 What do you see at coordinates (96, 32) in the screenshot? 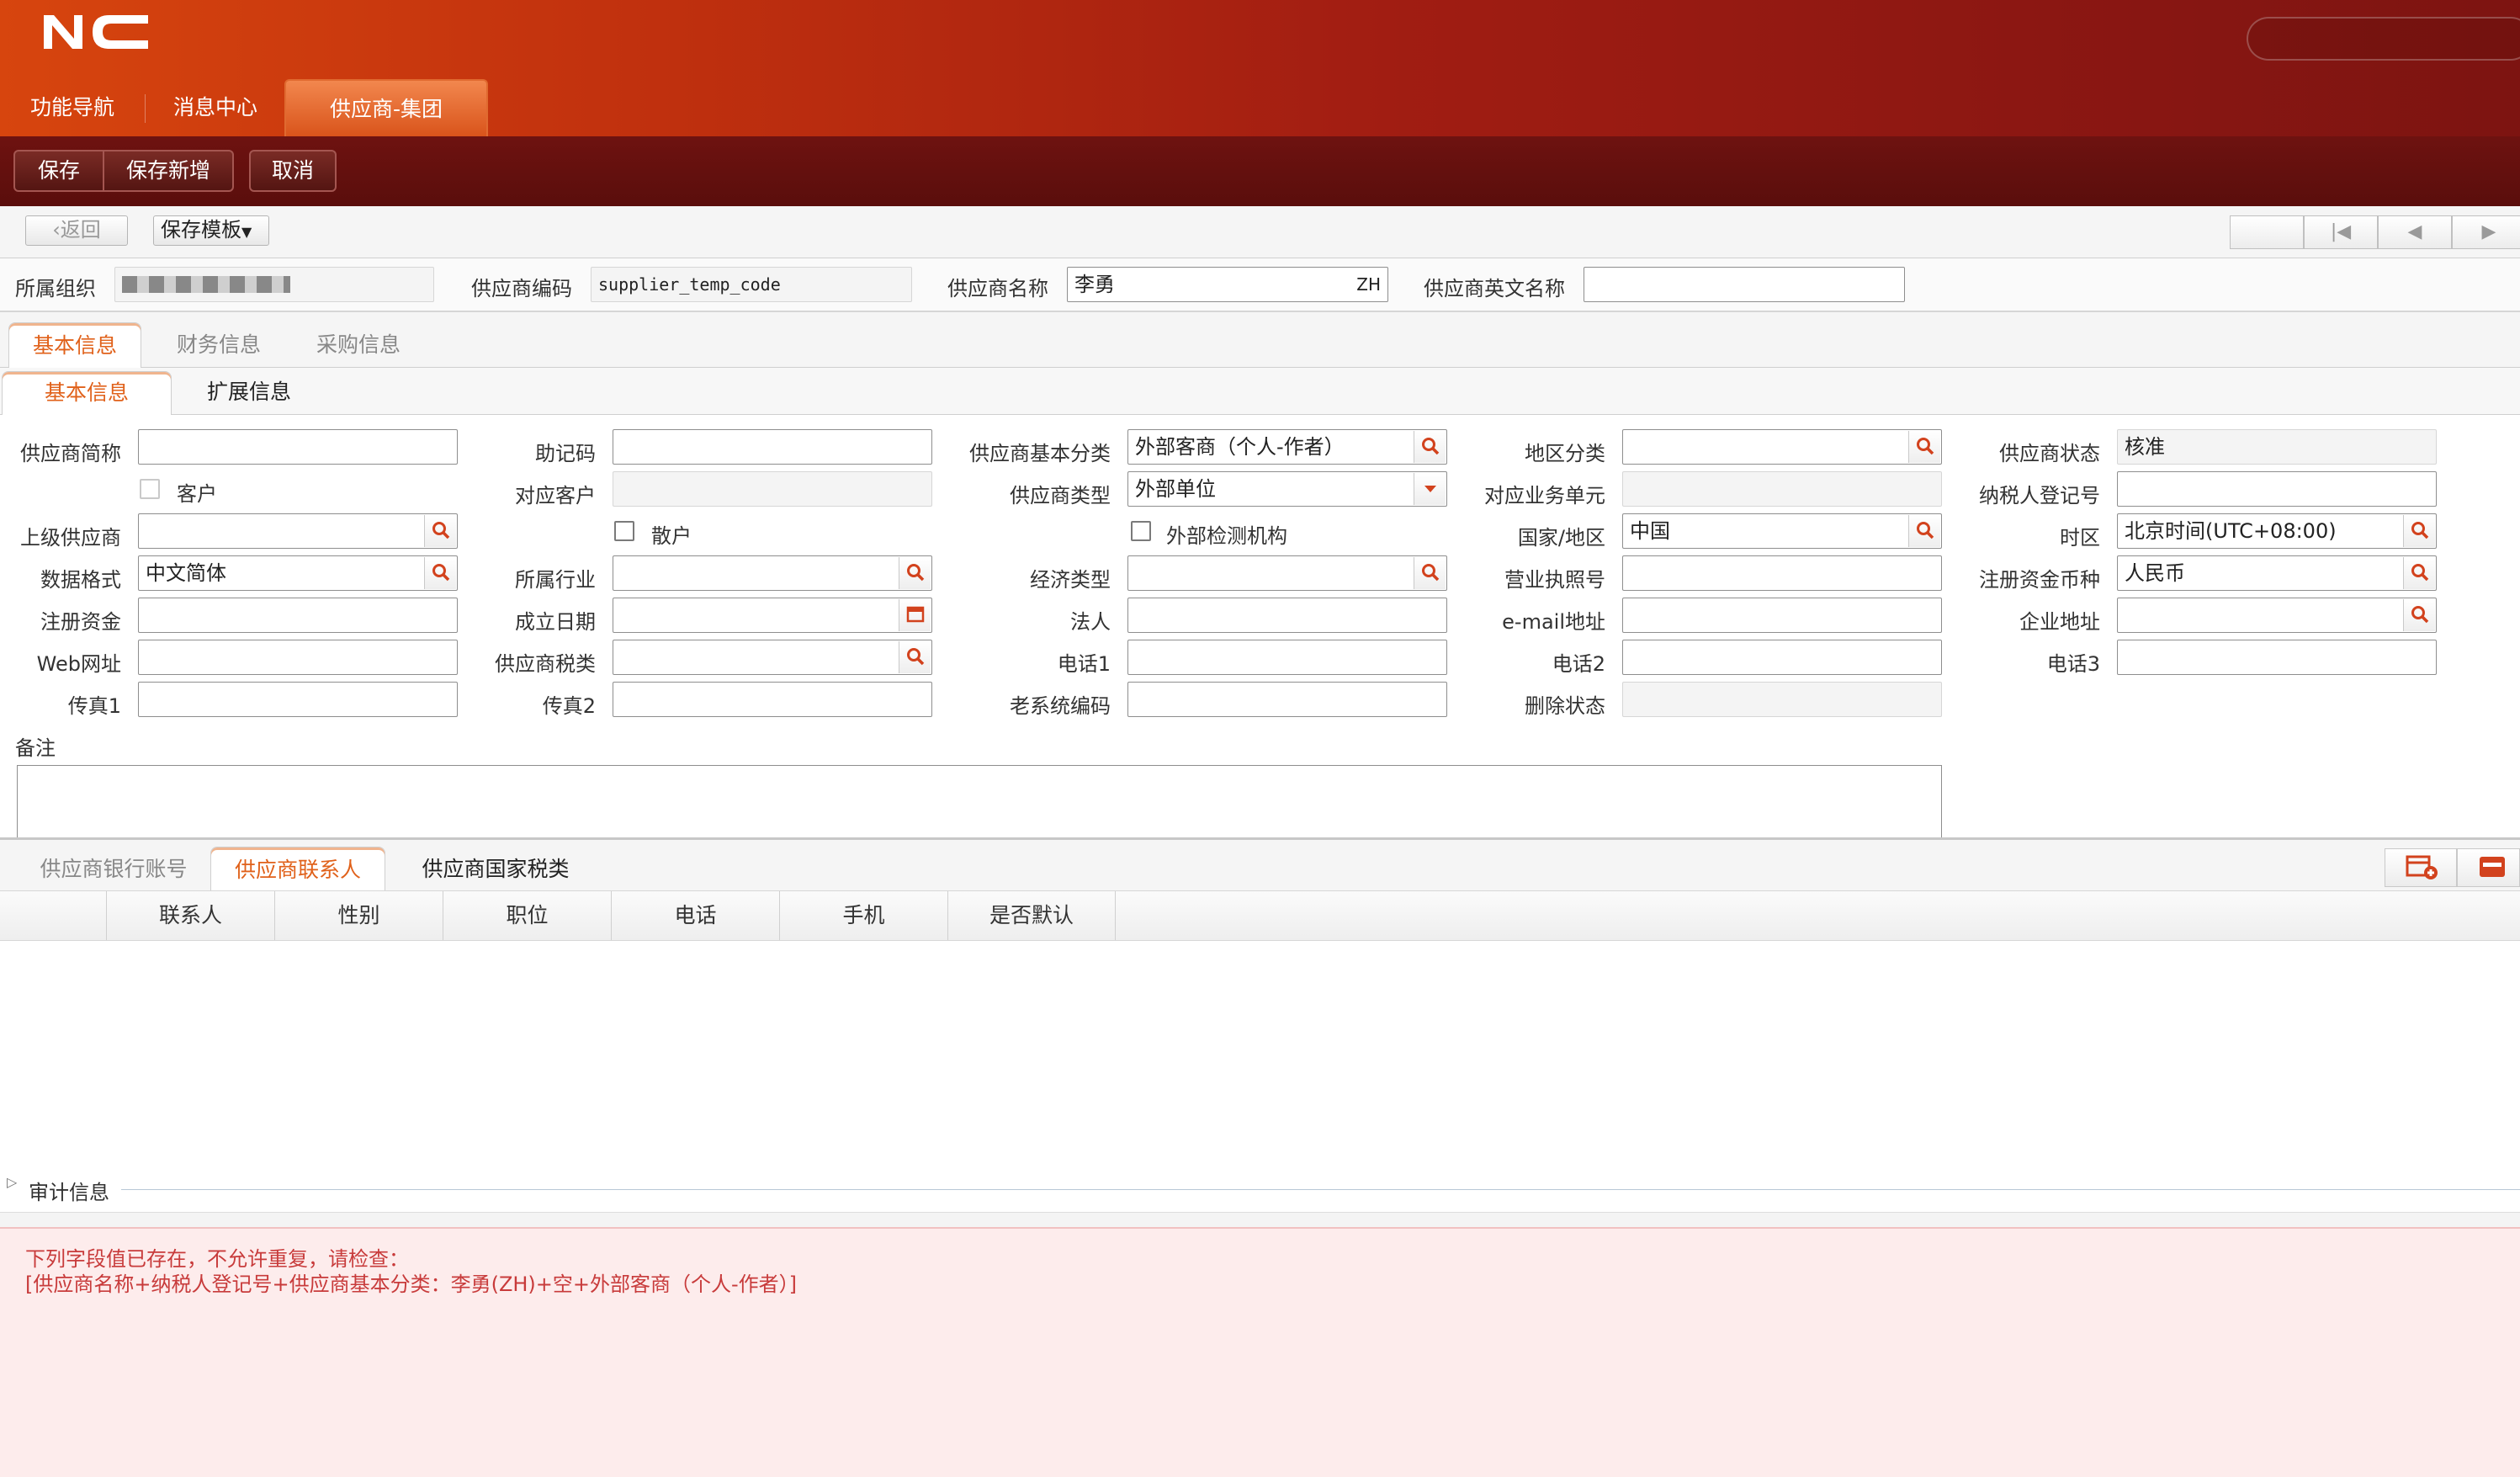
I see `nc-logo: NC` at bounding box center [96, 32].